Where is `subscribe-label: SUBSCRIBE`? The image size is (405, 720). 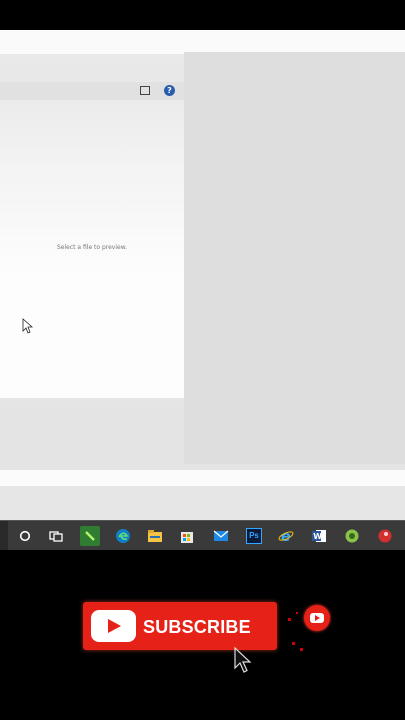
subscribe-label: SUBSCRIBE is located at coordinates (197, 627).